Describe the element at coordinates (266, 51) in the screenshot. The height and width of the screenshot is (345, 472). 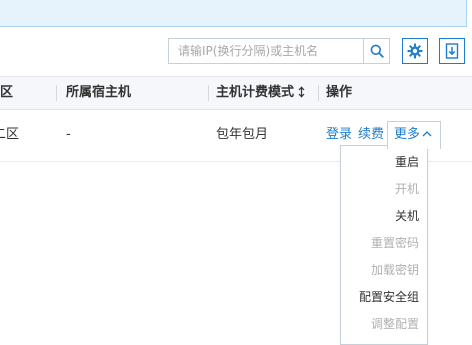
I see `search-input` at that location.